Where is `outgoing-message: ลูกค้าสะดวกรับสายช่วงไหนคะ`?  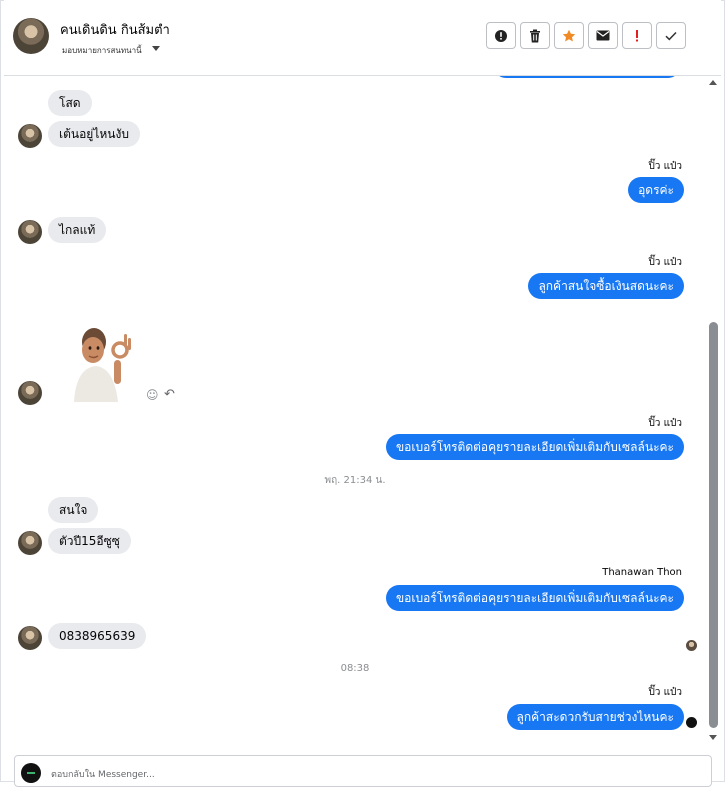 outgoing-message: ลูกค้าสะดวกรับสายช่วงไหนคะ is located at coordinates (595, 717).